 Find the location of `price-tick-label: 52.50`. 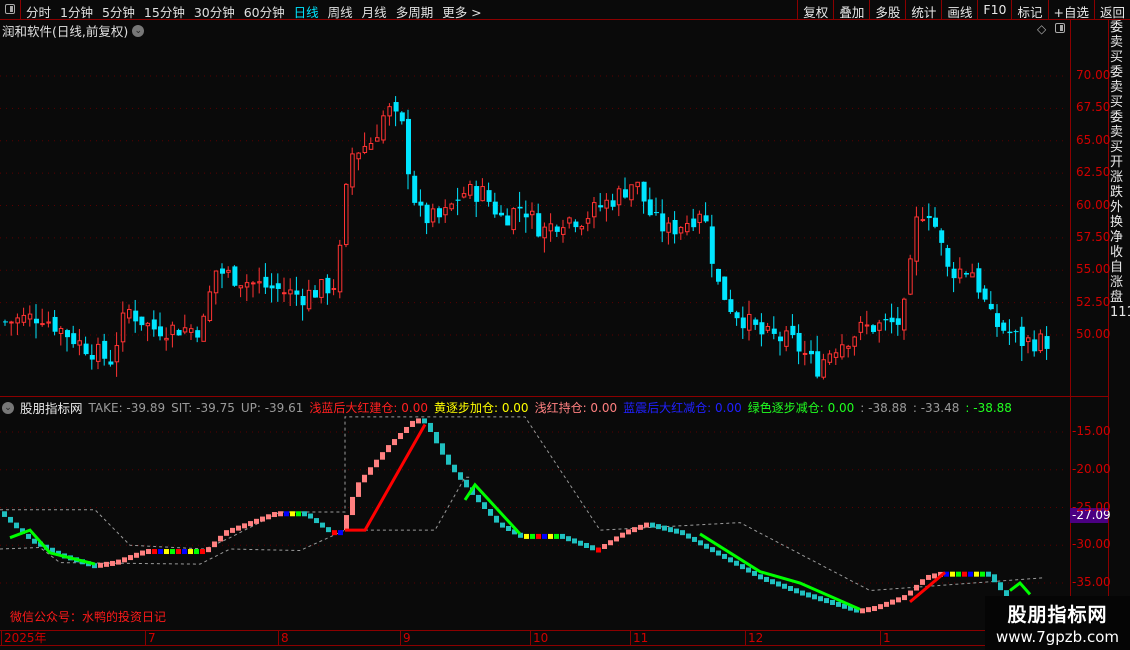

price-tick-label: 52.50 is located at coordinates (1093, 301).